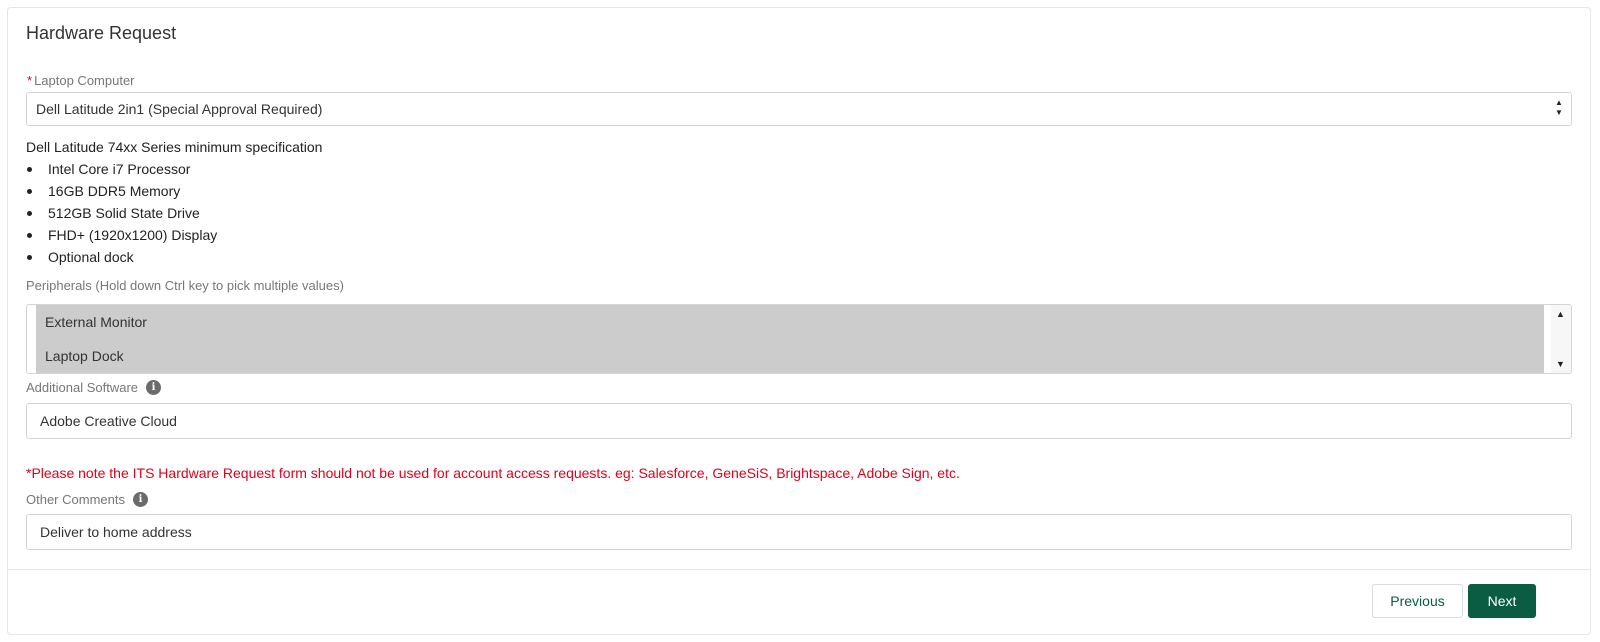  What do you see at coordinates (1502, 601) in the screenshot?
I see `next-button: Next` at bounding box center [1502, 601].